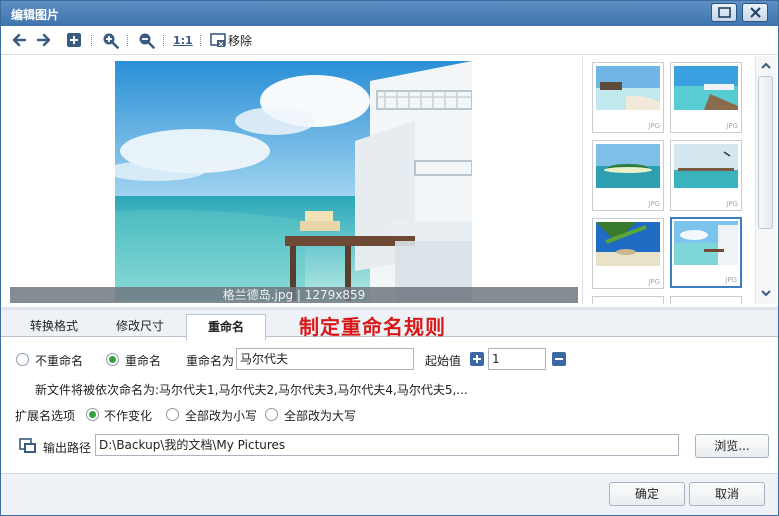 The image size is (779, 516). Describe the element at coordinates (172, 414) in the screenshot. I see `ext-lowercase-radio` at that location.